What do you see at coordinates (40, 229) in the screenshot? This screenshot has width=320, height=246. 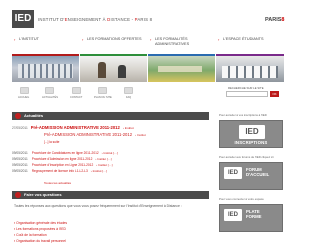 I see `faq-link: ▪ Les formations proposées à l'IED` at bounding box center [40, 229].